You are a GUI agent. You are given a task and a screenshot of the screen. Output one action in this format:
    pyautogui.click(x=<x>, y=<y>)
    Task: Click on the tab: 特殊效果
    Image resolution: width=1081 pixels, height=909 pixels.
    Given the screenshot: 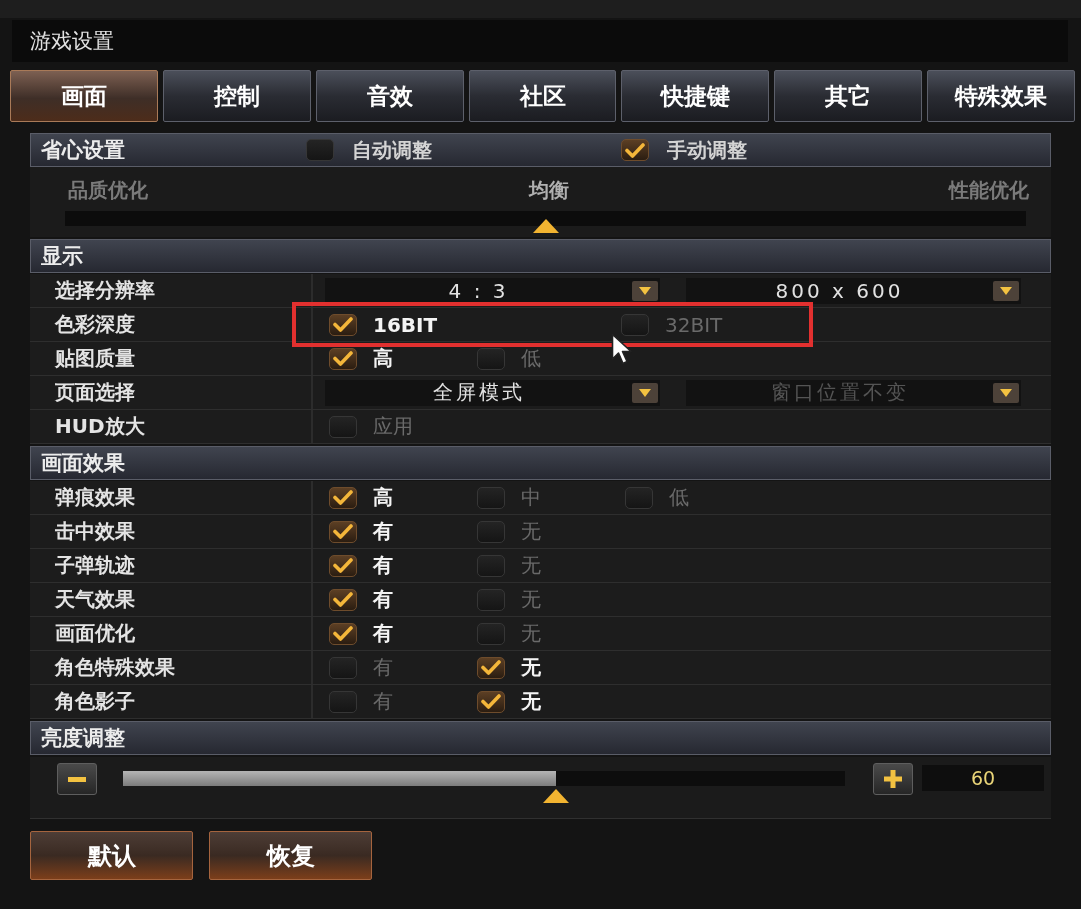 What is the action you would take?
    pyautogui.click(x=1001, y=96)
    